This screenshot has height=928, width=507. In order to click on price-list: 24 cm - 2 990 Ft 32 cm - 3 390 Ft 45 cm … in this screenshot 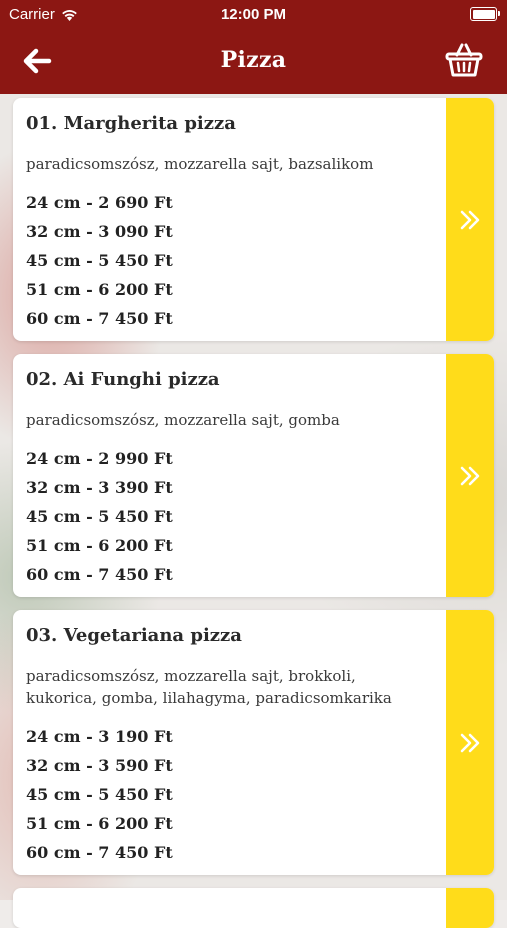, I will do `click(99, 516)`.